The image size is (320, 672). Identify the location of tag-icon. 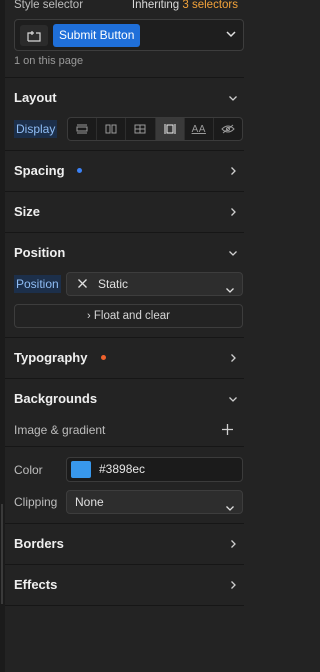
(34, 35).